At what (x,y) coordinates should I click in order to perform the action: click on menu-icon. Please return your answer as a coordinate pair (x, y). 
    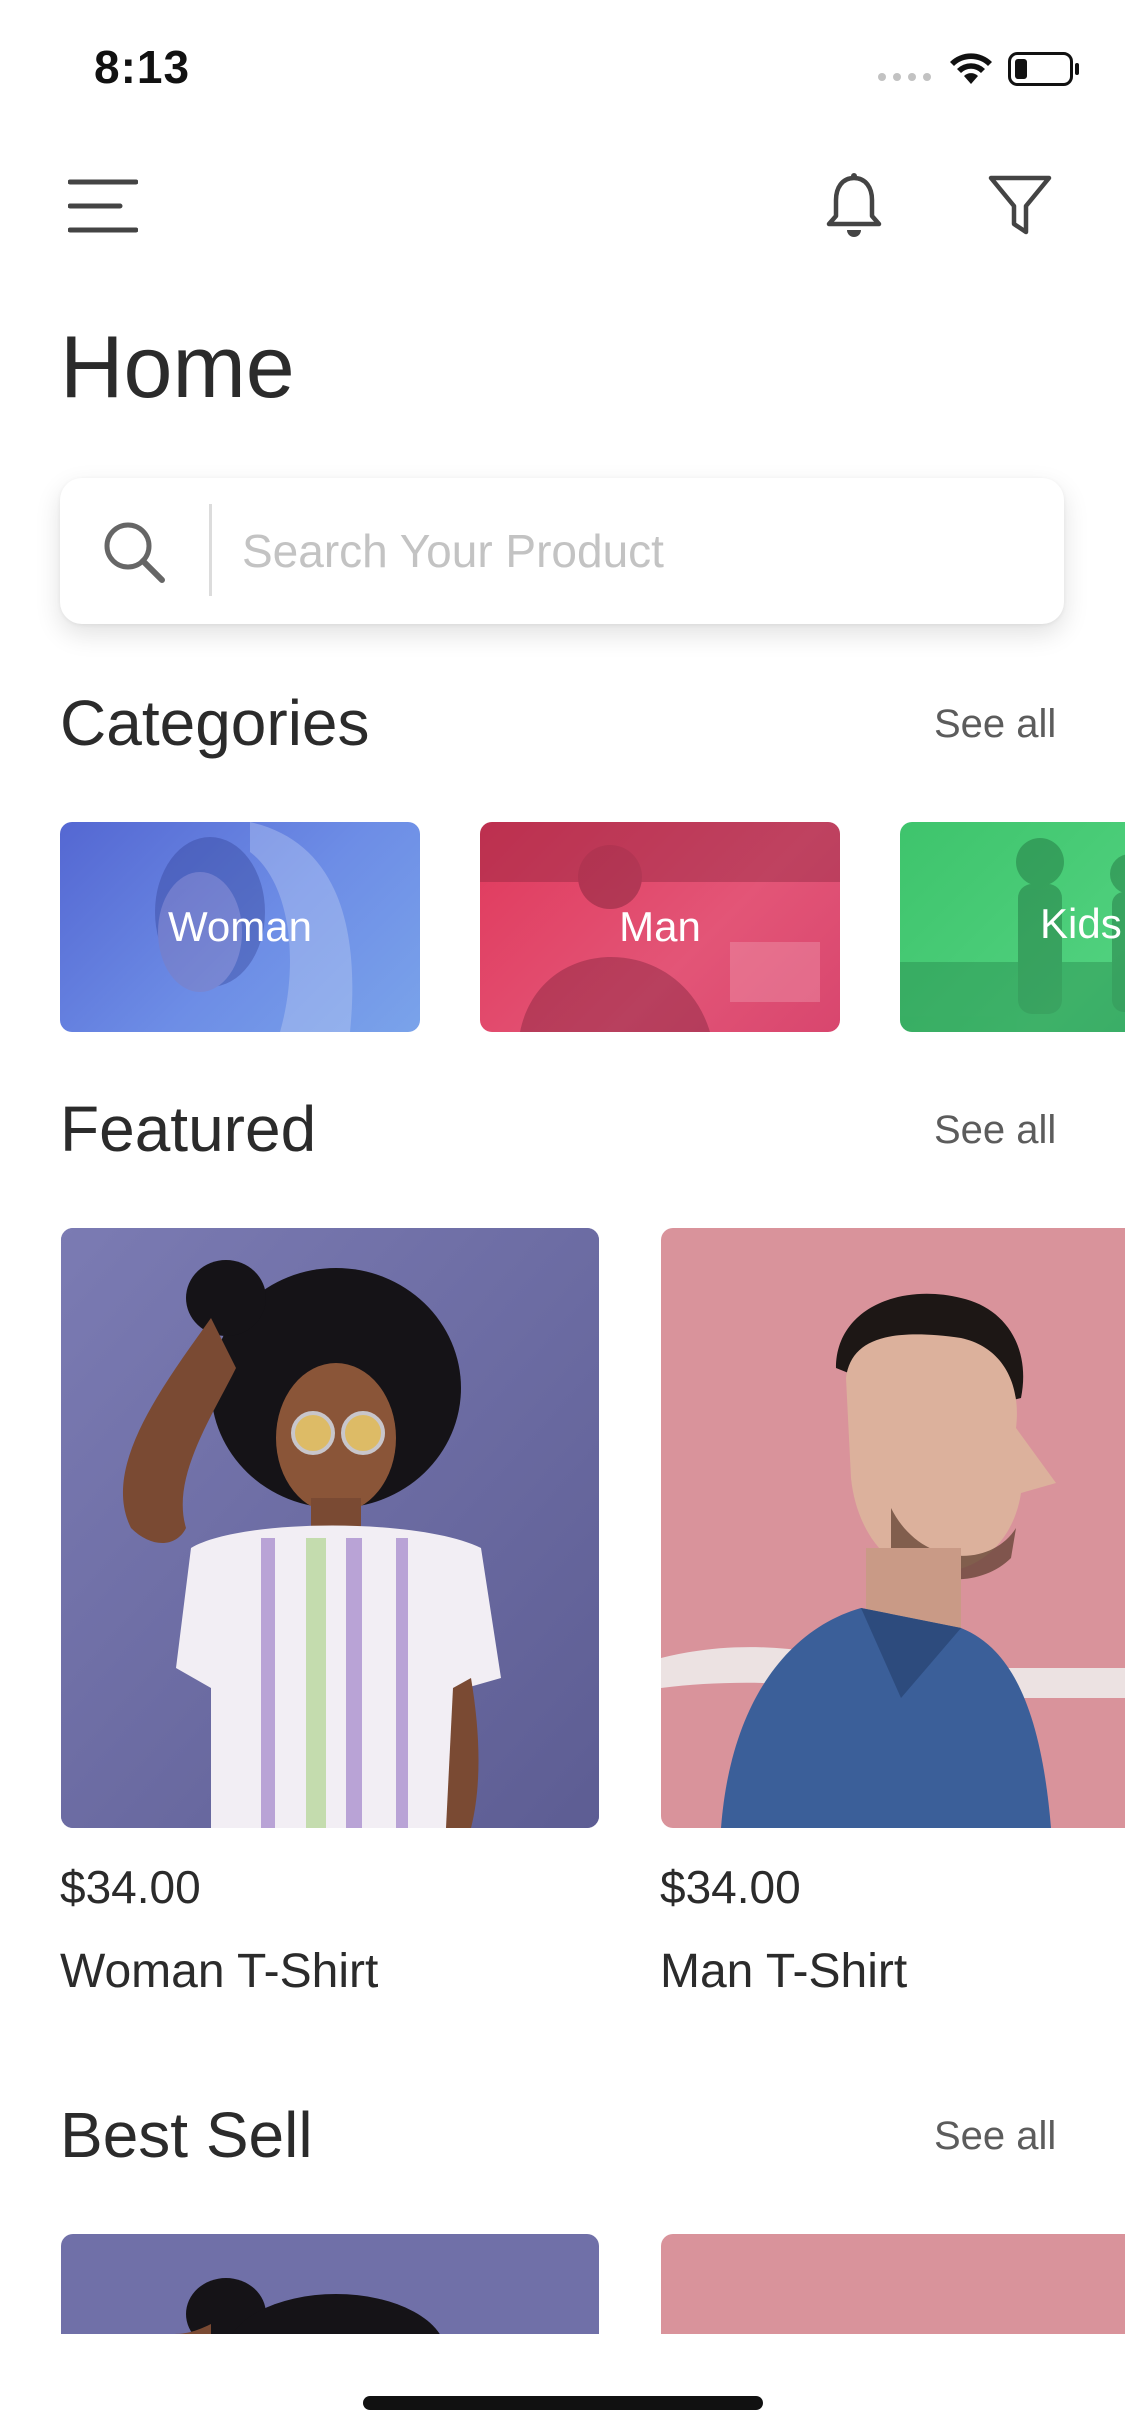
    Looking at the image, I should click on (103, 206).